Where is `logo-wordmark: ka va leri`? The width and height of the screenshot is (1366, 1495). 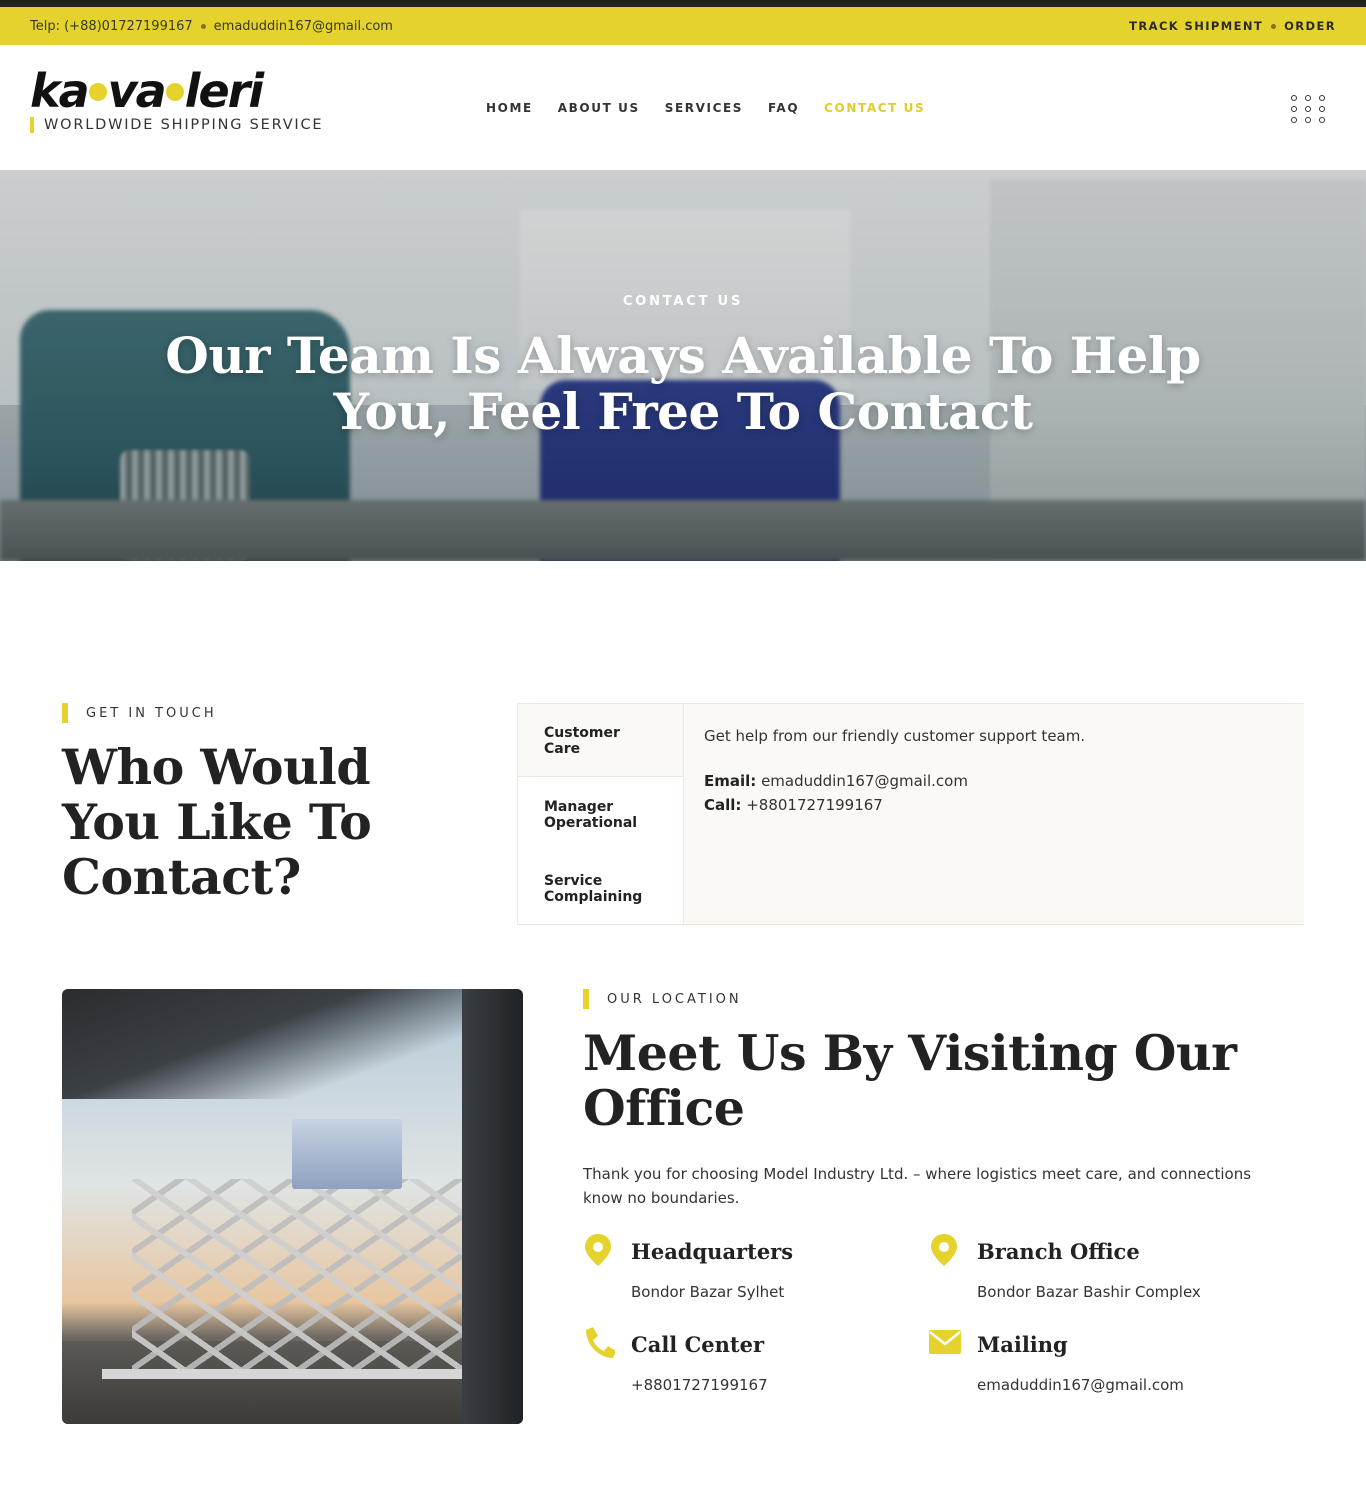 logo-wordmark: ka va leri is located at coordinates (176, 91).